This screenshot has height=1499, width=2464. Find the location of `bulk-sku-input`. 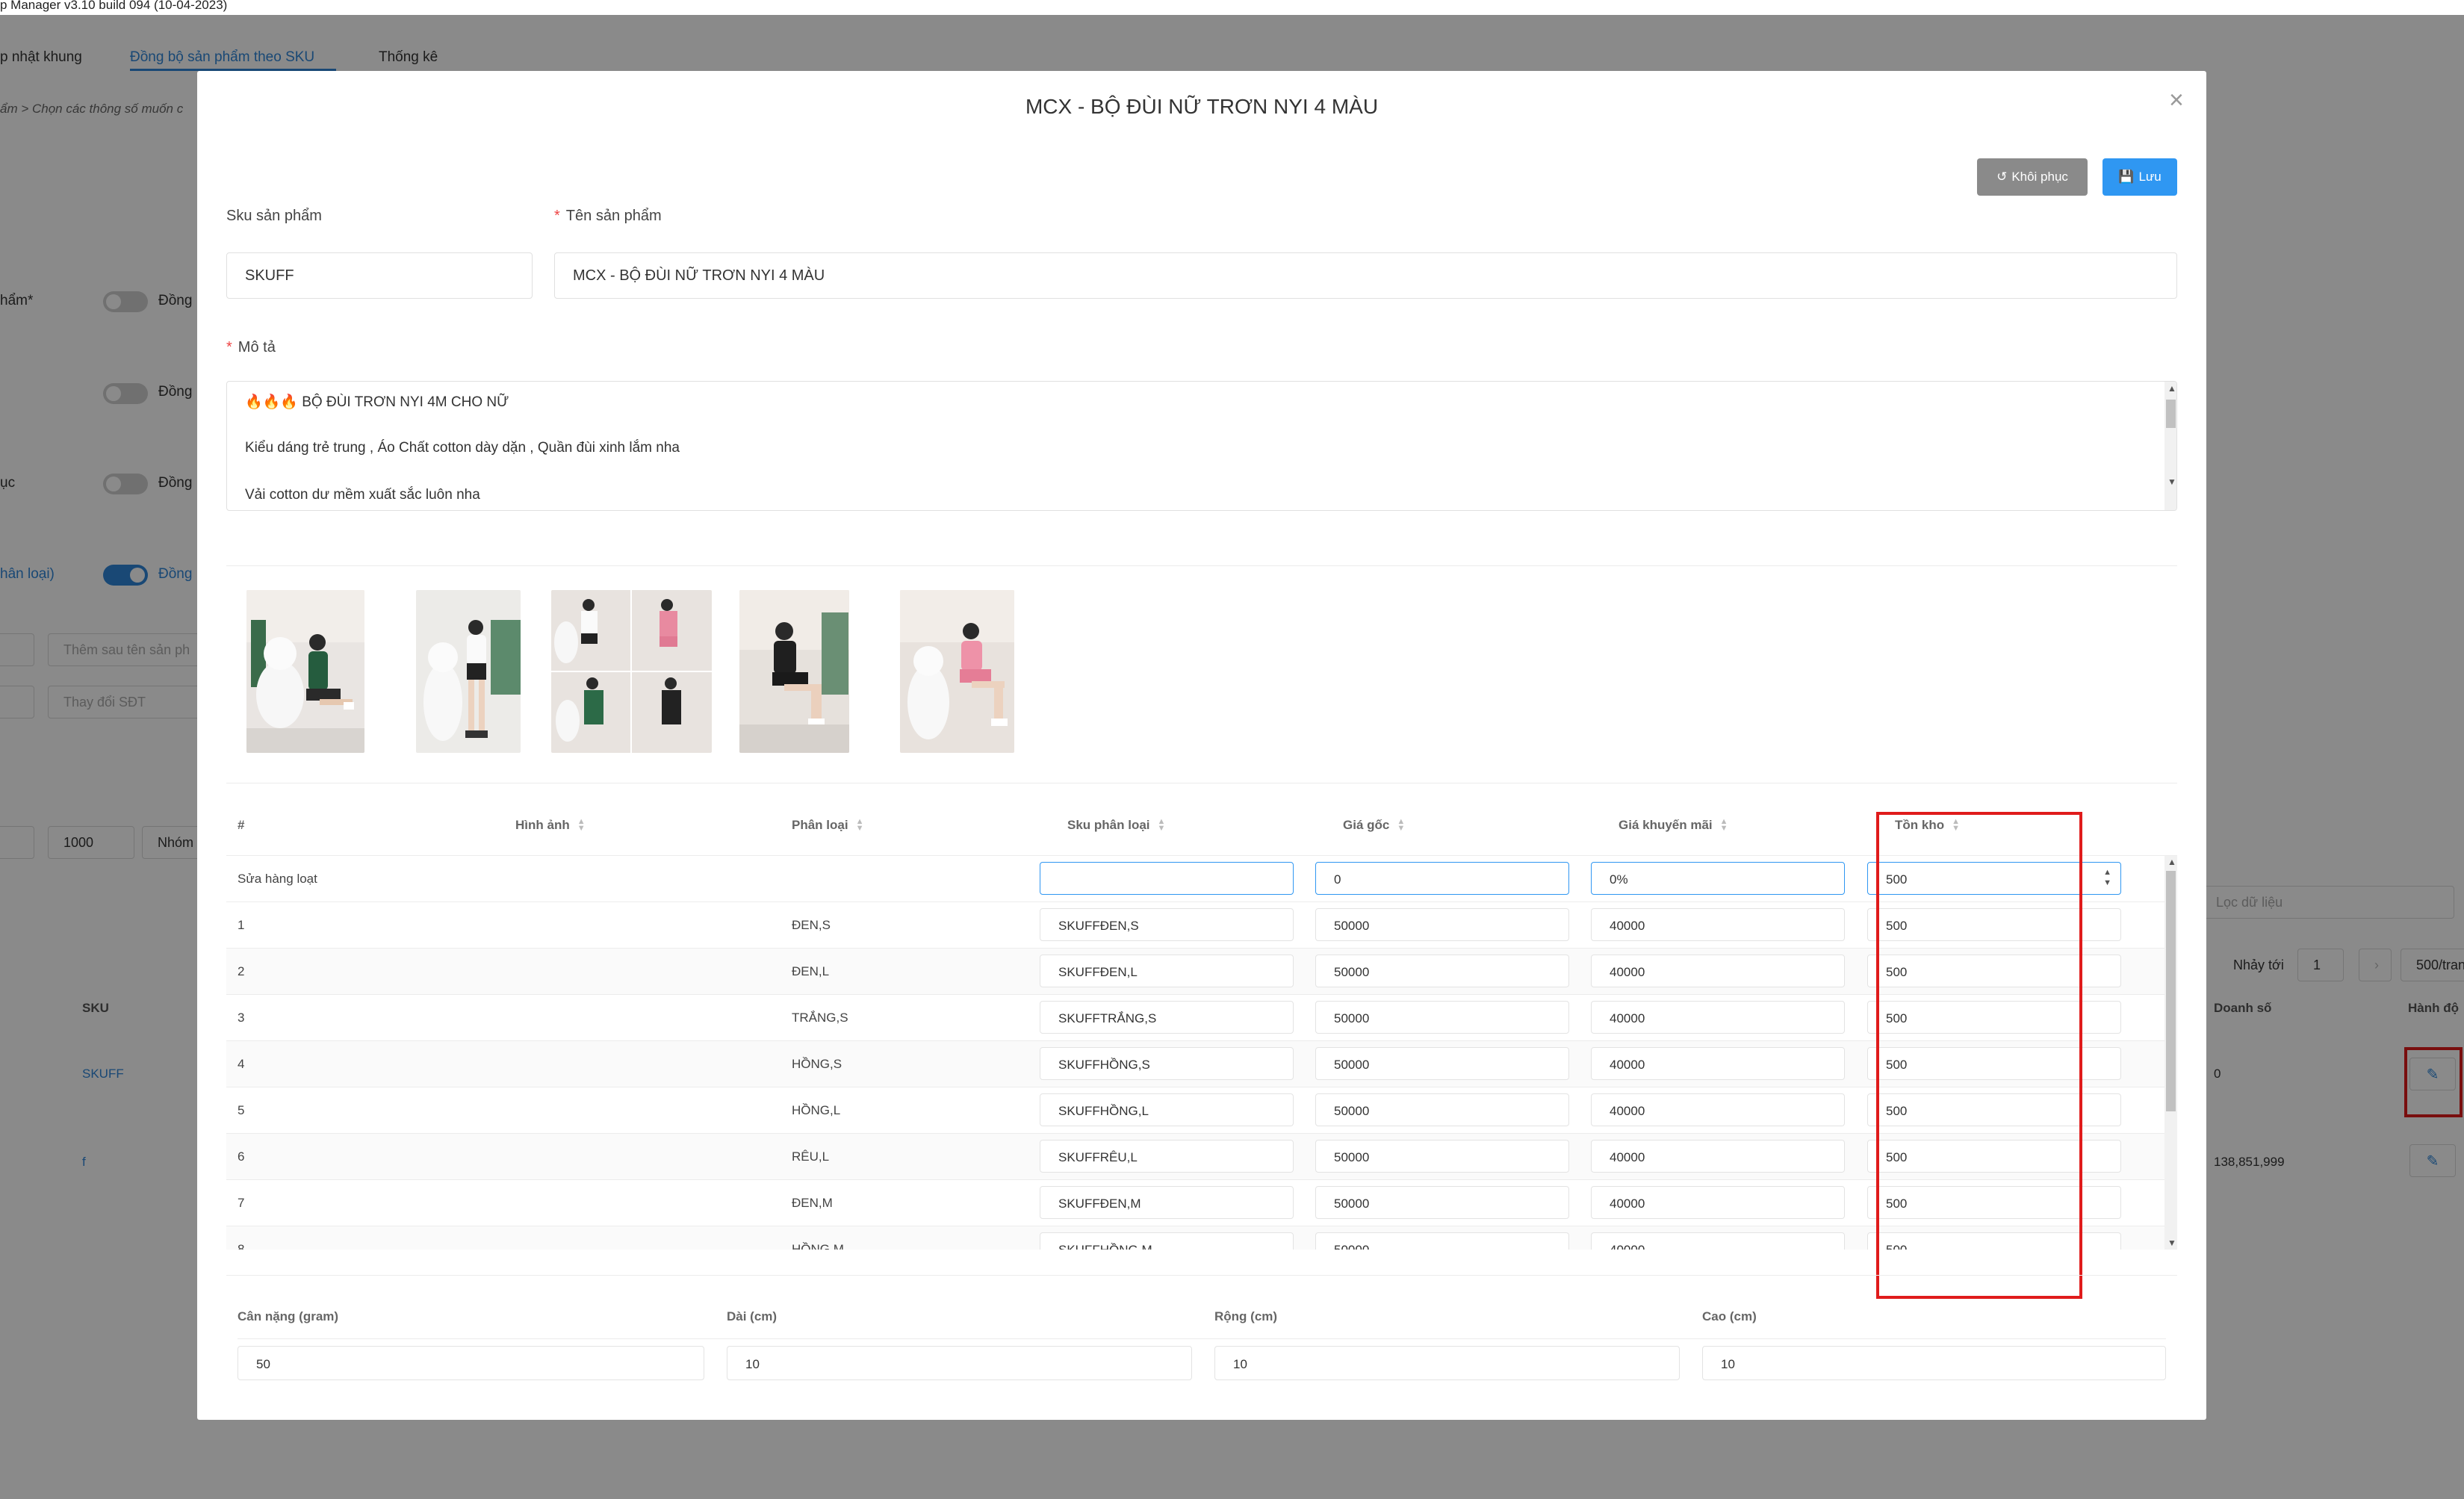

bulk-sku-input is located at coordinates (1167, 879).